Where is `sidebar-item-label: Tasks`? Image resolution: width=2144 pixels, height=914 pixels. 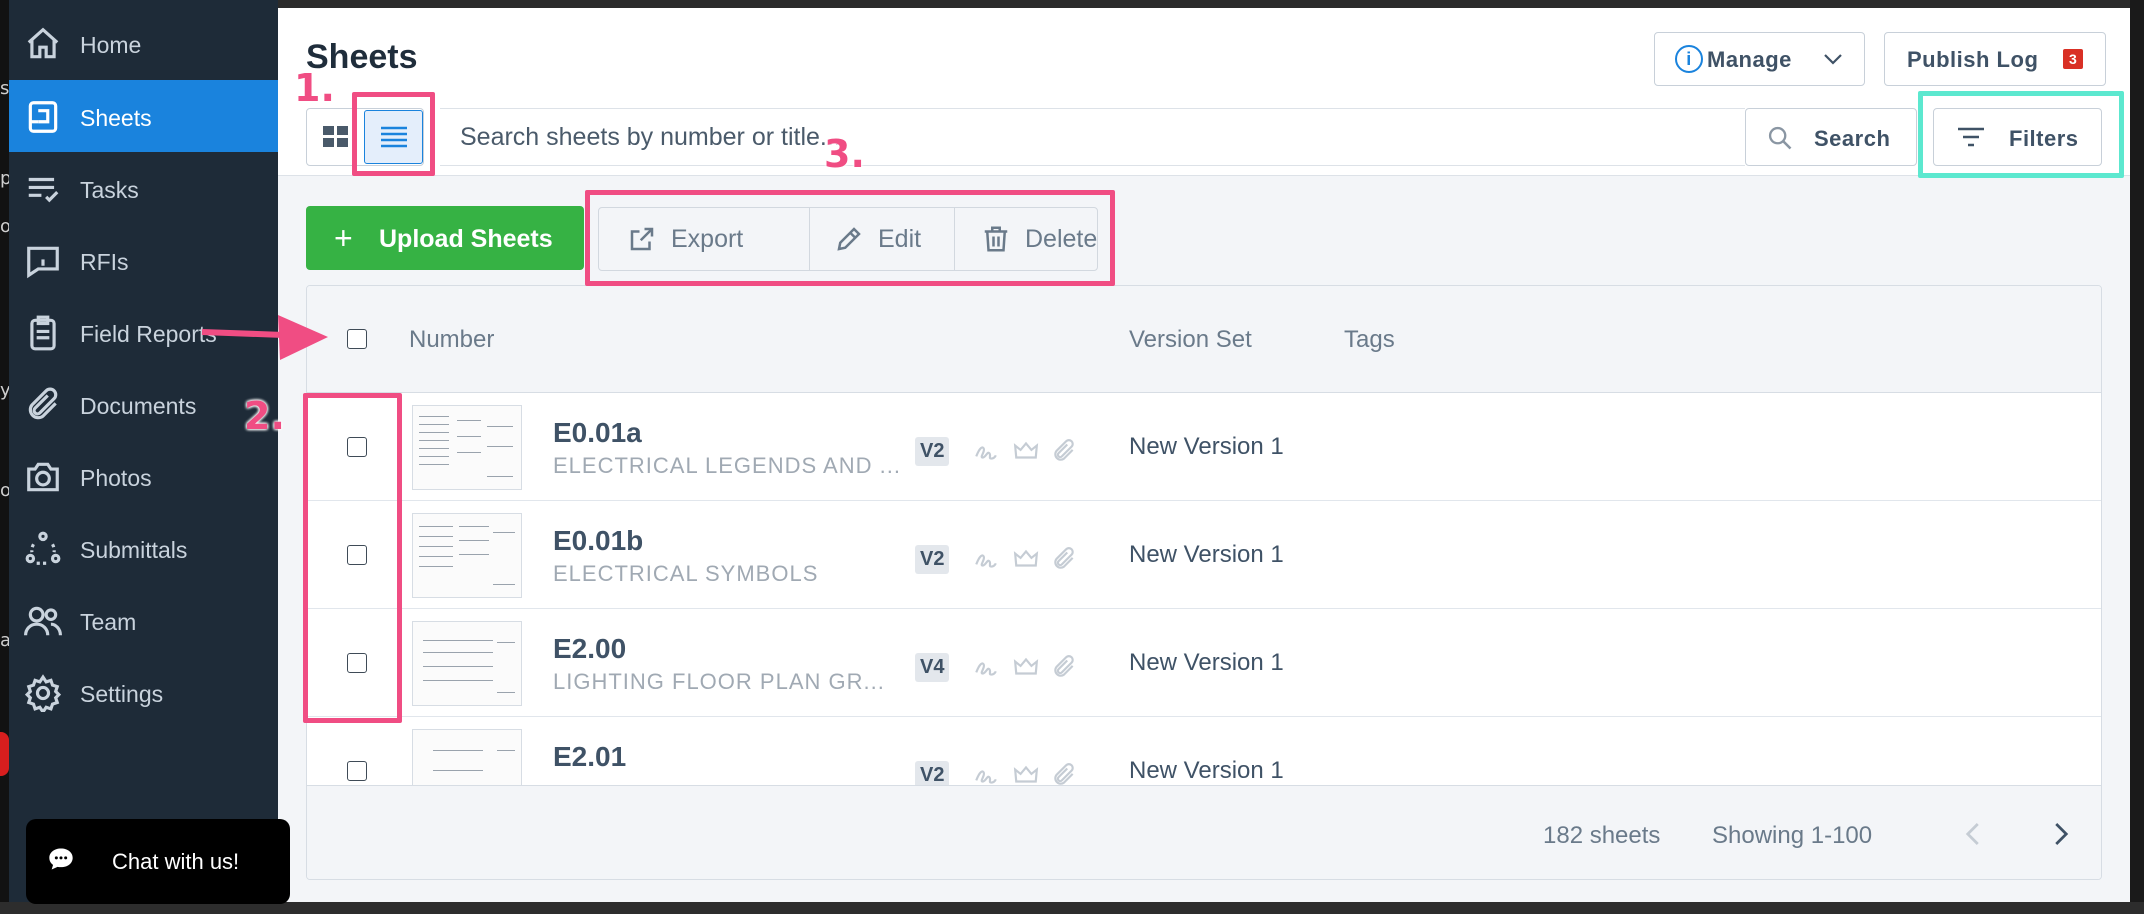
sidebar-item-label: Tasks is located at coordinates (109, 190).